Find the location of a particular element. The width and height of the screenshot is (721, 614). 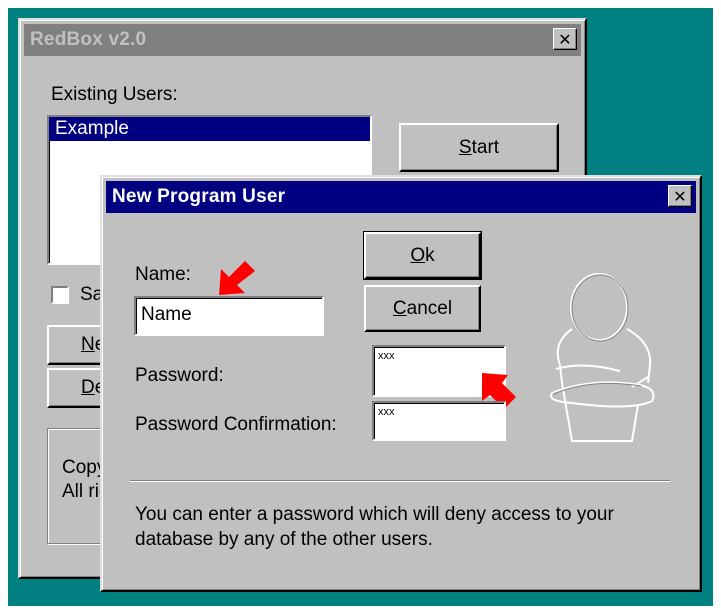

ok-button-label: Ok is located at coordinates (422, 255).